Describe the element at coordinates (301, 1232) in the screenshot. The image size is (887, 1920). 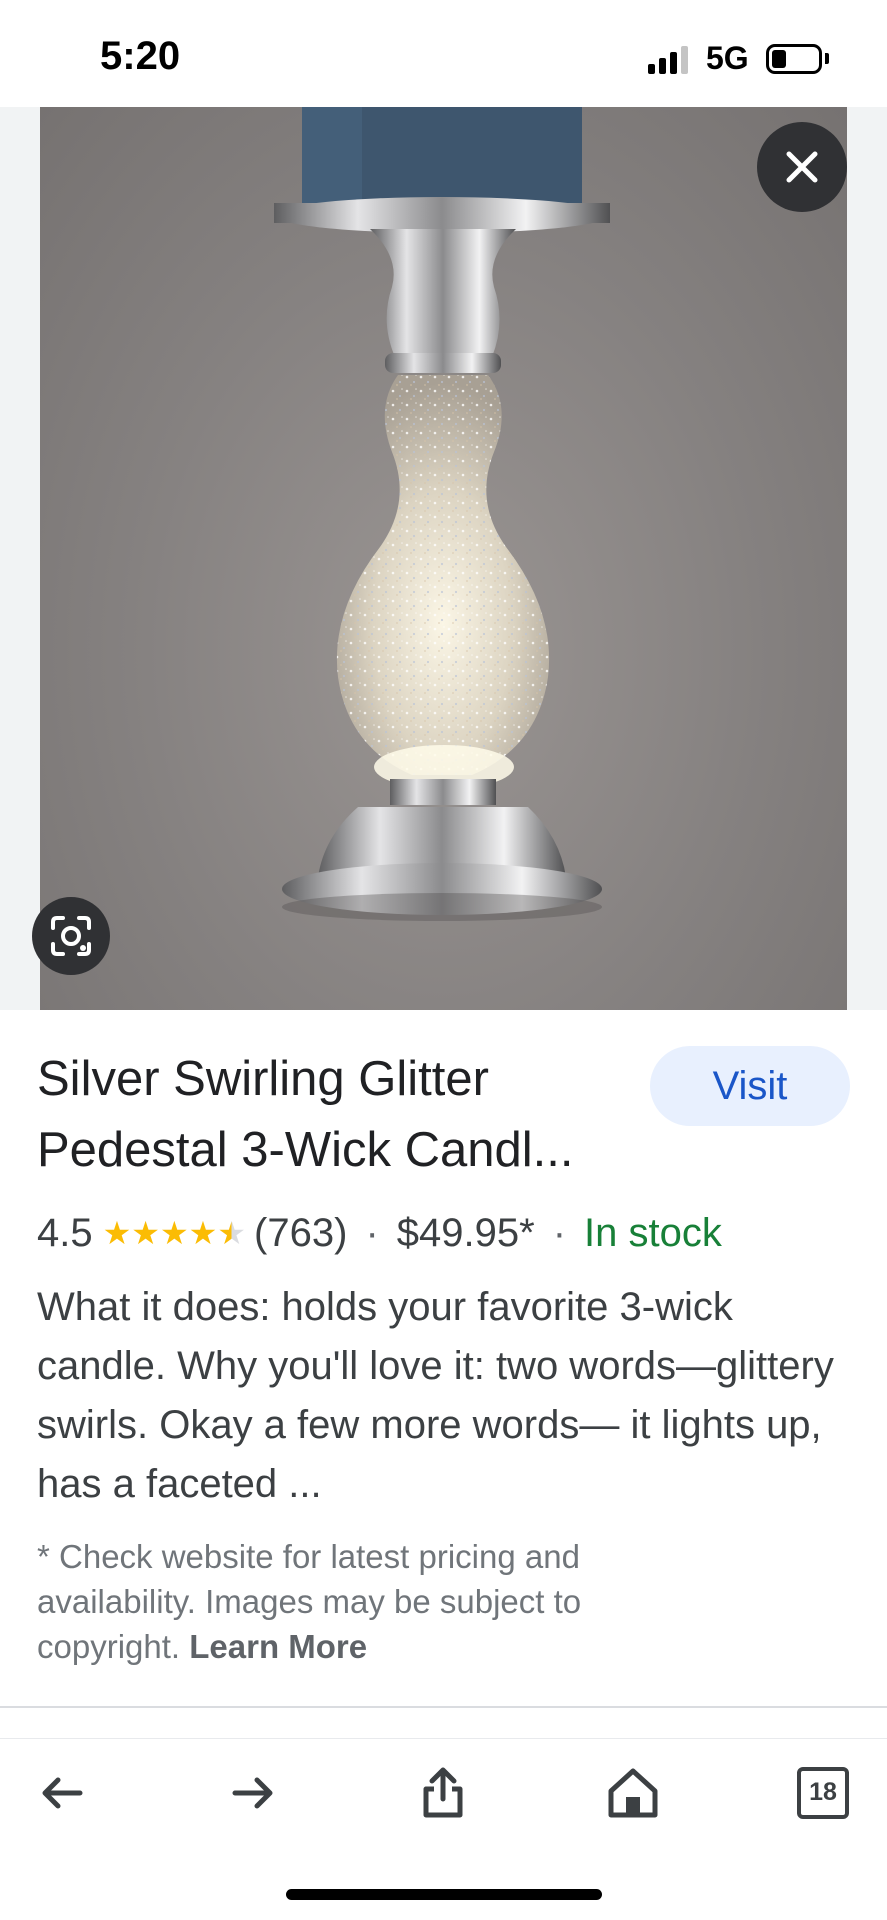
I see `review-count: (763)` at that location.